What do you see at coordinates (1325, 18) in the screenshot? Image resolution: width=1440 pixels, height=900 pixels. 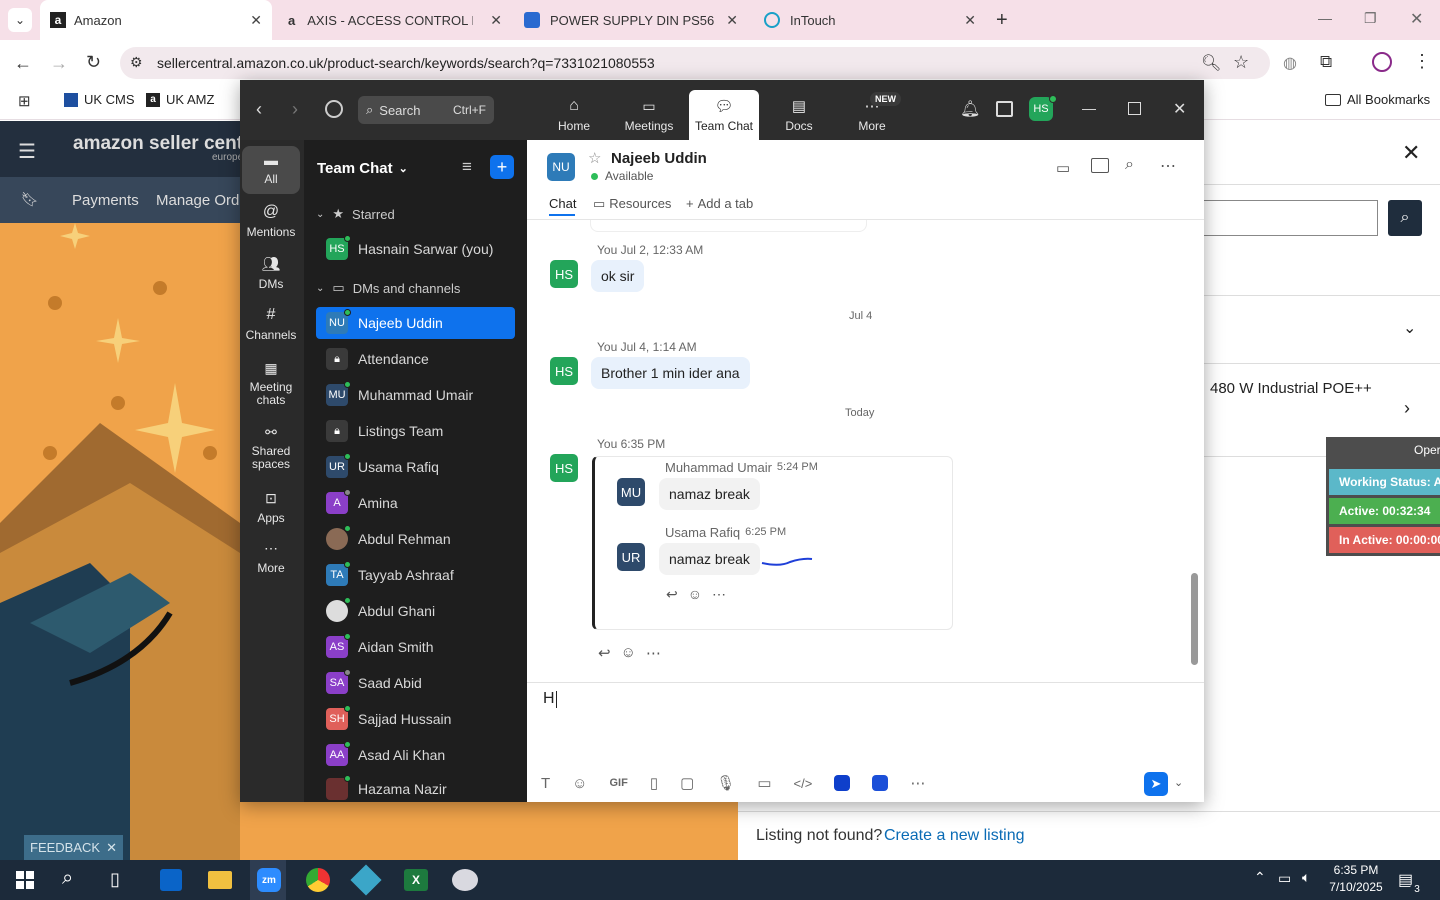 I see `minimize-window-button: —` at bounding box center [1325, 18].